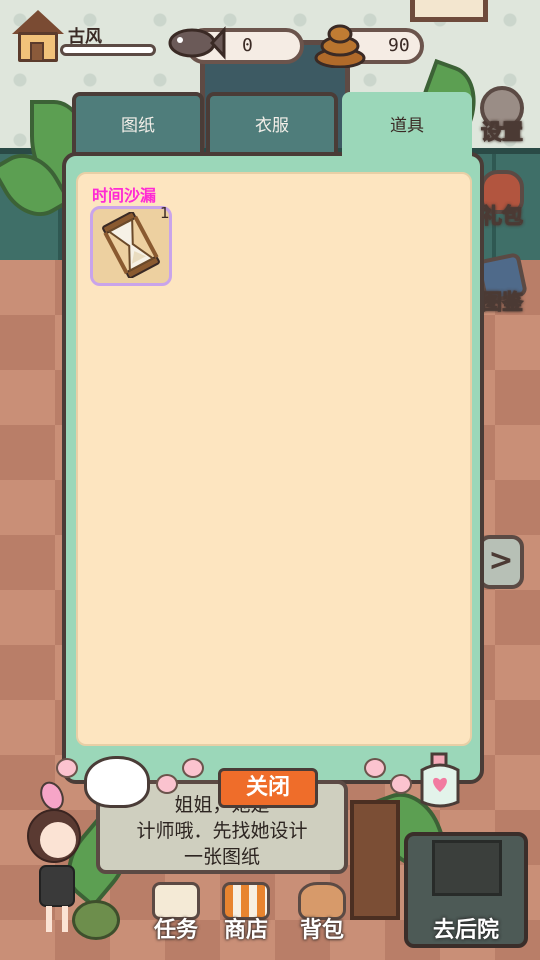  I want to click on next-page-button: >, so click(501, 562).